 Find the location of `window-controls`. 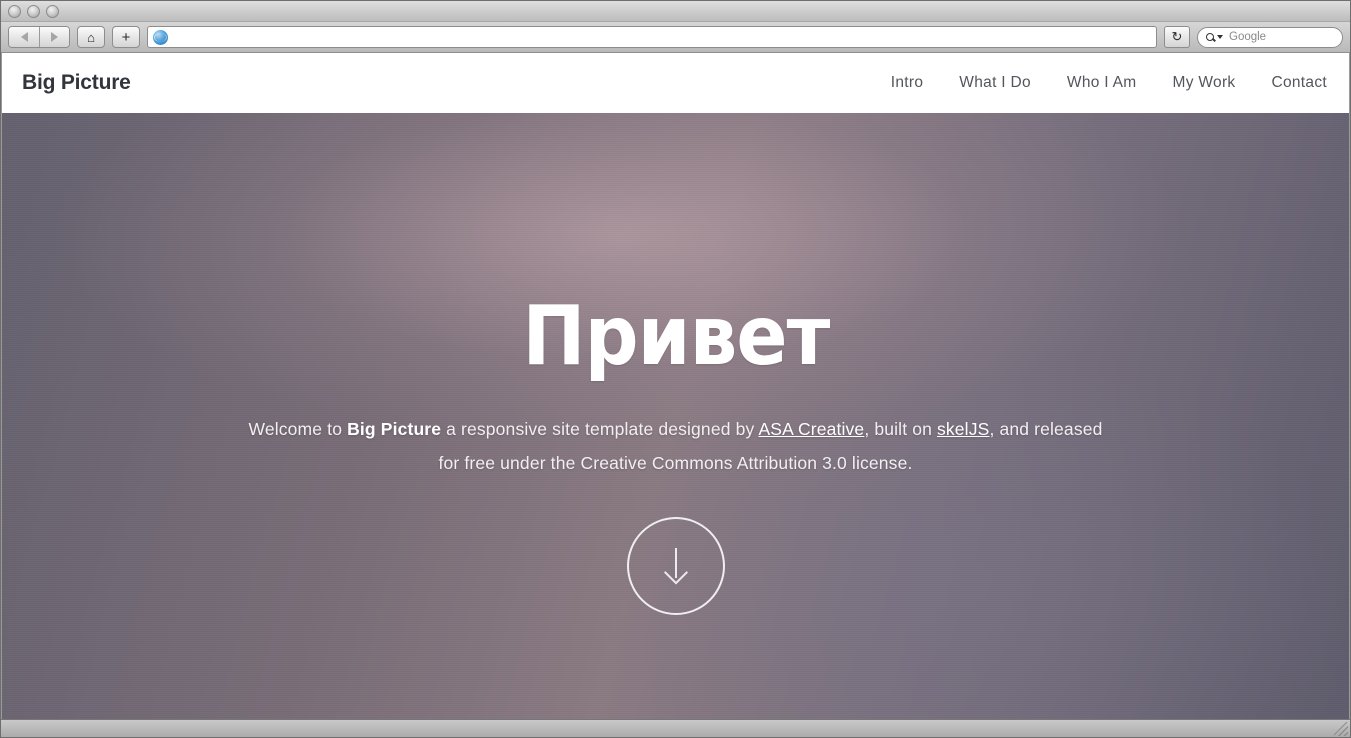

window-controls is located at coordinates (33, 11).